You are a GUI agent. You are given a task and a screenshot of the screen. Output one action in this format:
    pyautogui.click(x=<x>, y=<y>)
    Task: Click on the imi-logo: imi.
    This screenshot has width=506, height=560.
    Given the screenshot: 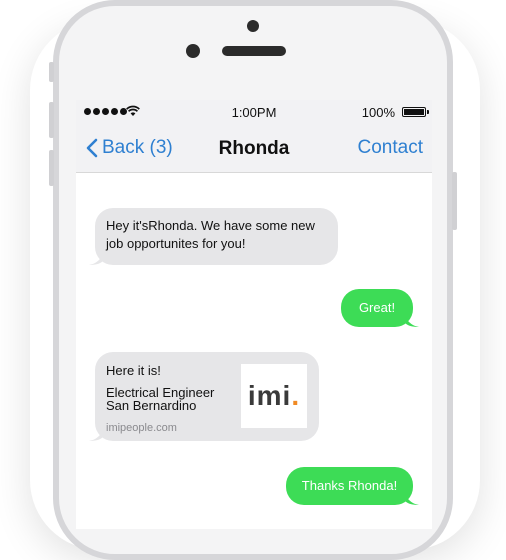 What is the action you would take?
    pyautogui.click(x=274, y=396)
    